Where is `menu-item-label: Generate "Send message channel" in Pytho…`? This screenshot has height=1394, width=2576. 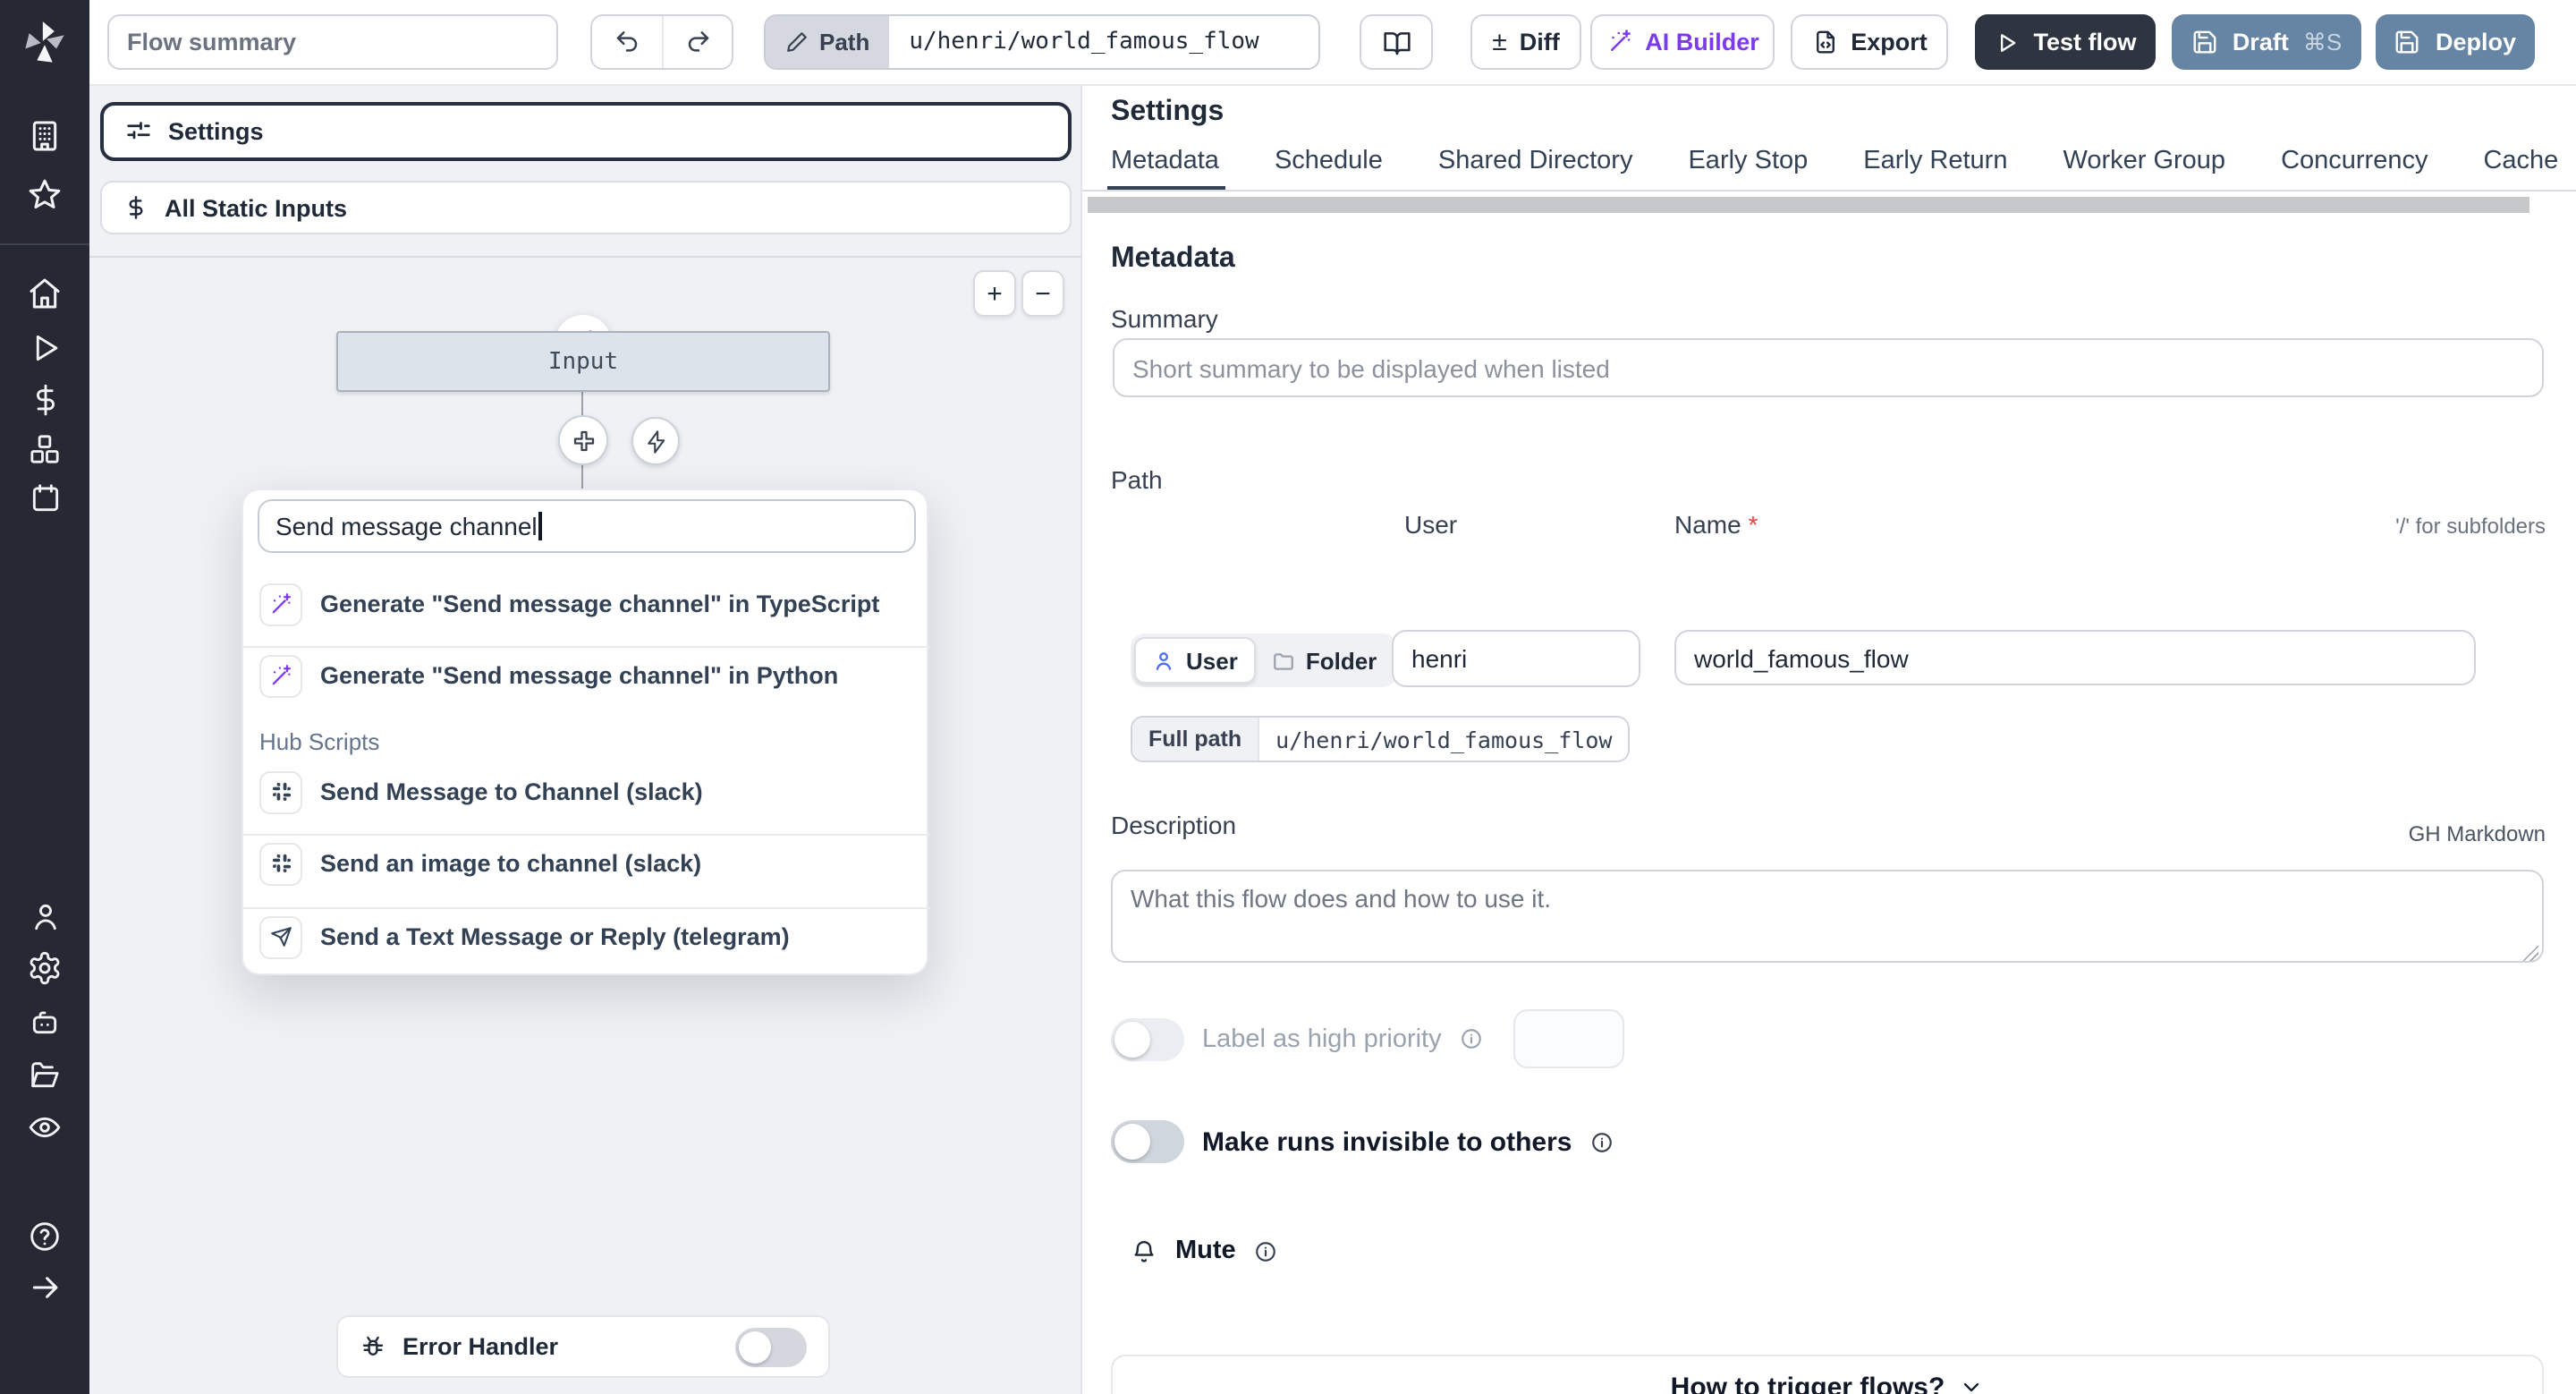 menu-item-label: Generate "Send message channel" in Pytho… is located at coordinates (579, 675).